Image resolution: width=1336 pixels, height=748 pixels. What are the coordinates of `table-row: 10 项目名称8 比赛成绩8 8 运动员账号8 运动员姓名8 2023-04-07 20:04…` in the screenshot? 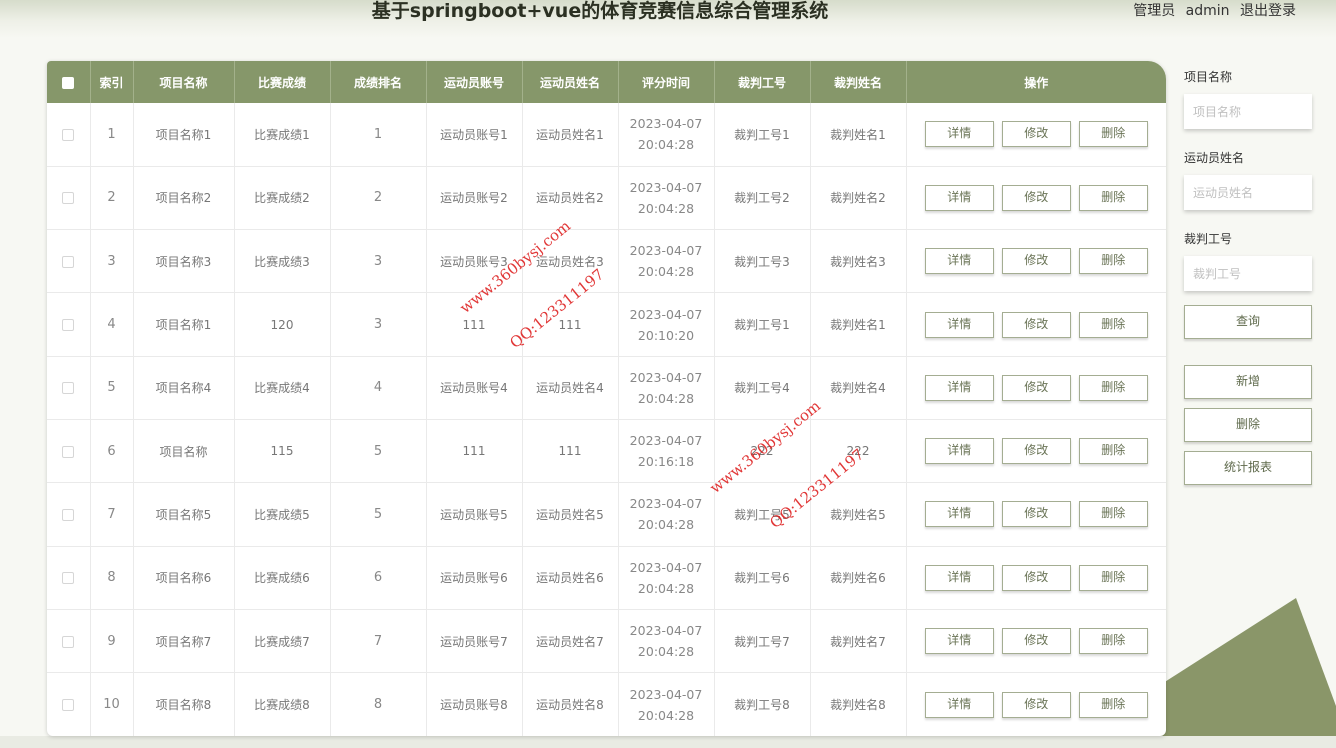 It's located at (606, 704).